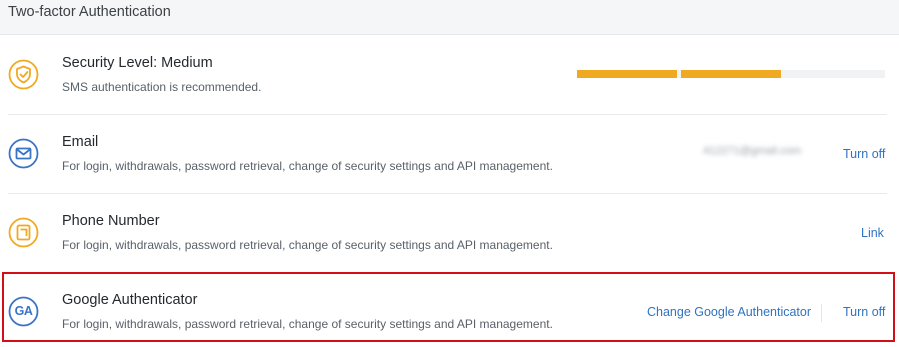 This screenshot has height=347, width=899. What do you see at coordinates (864, 312) in the screenshot?
I see `google-authenticator-turn-off-link: Turn off` at bounding box center [864, 312].